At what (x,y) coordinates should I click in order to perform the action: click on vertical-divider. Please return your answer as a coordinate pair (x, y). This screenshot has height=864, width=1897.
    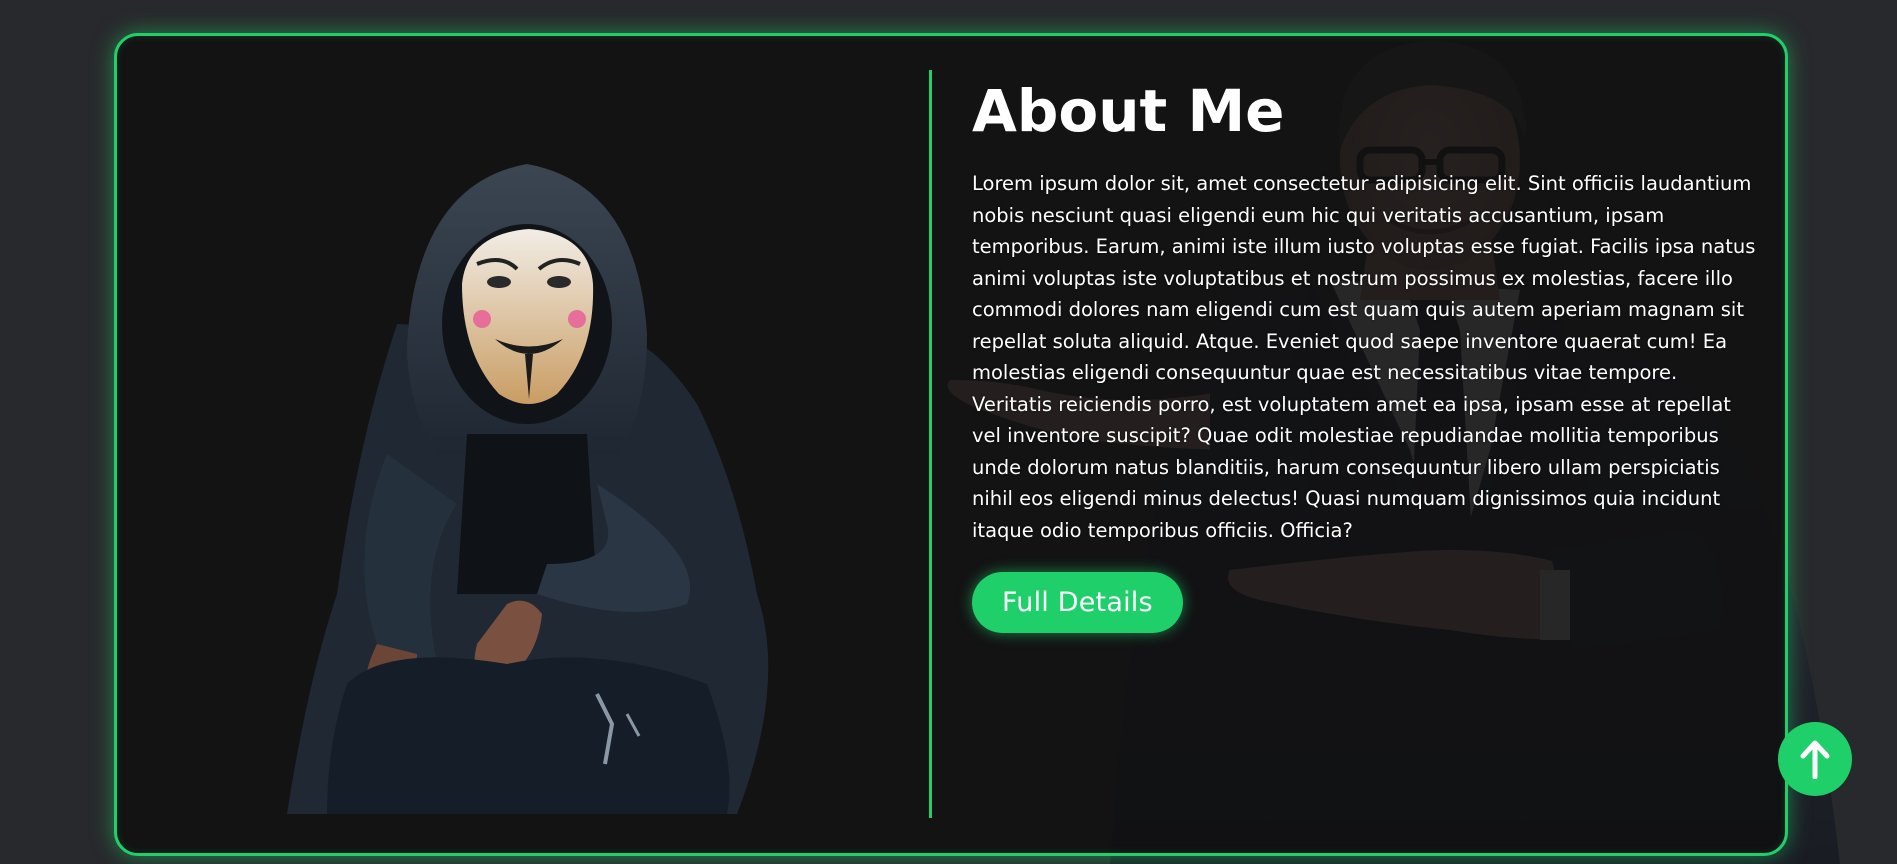
    Looking at the image, I should click on (930, 444).